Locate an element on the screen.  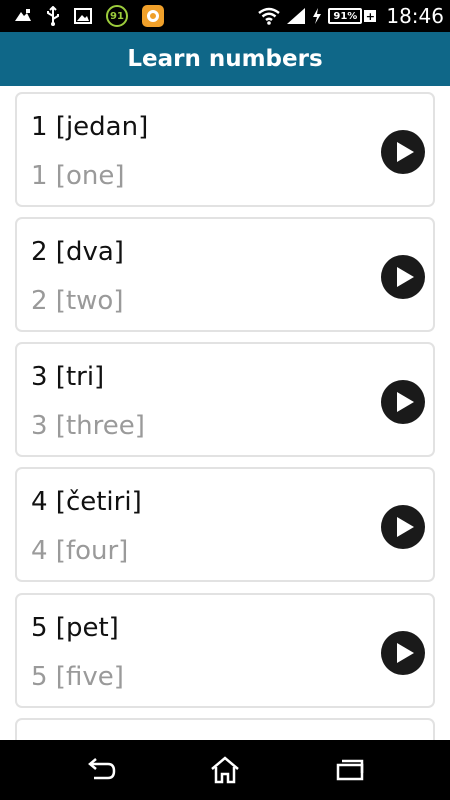
list-item: 3 [tri] 3 [three] is located at coordinates (225, 399).